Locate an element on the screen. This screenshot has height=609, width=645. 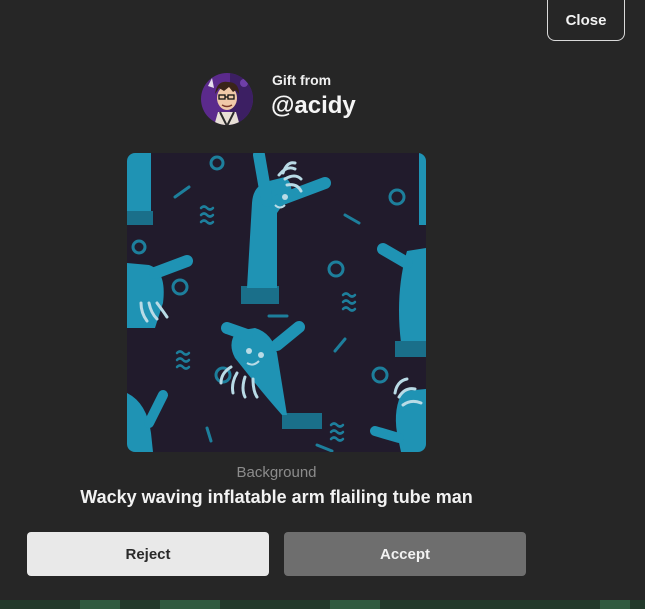
sender-handle: @acidy is located at coordinates (313, 105).